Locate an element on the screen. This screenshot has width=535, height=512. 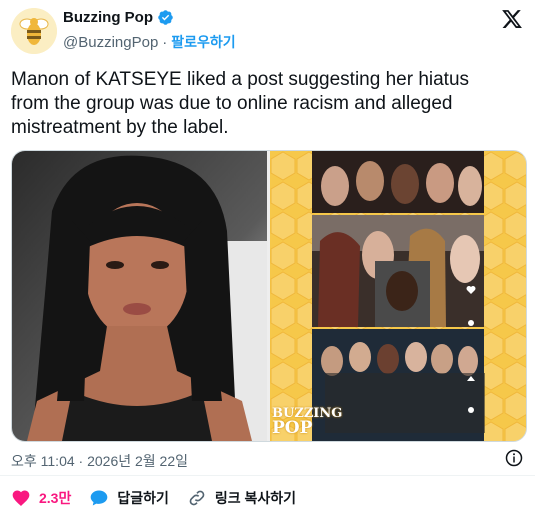
copy-link-button: 링크 복사하기 is located at coordinates (241, 498).